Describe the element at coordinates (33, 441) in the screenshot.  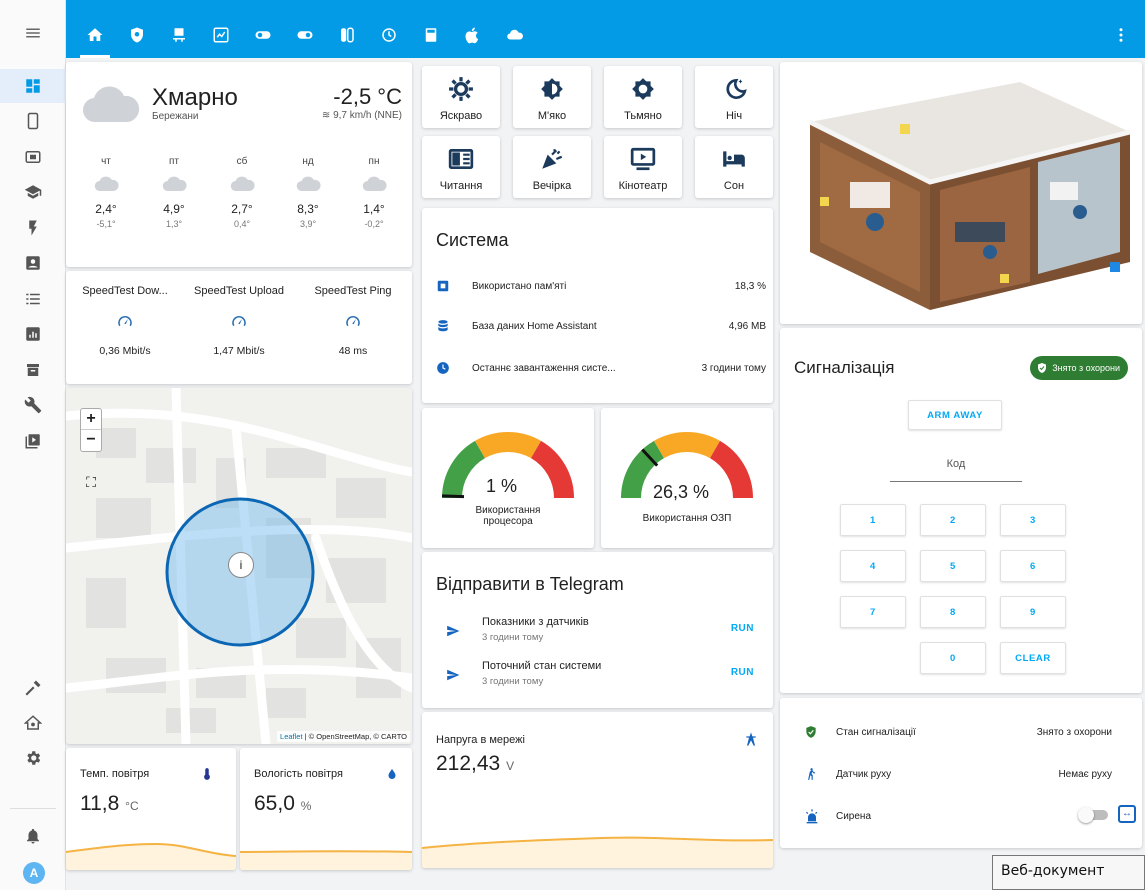
I see `sidebar-item-media` at that location.